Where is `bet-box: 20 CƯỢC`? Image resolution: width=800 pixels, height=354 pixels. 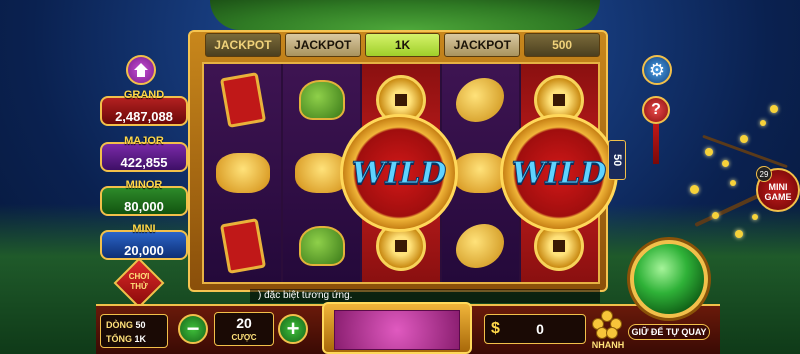
bet-box: 20 CƯỢC is located at coordinates (244, 329).